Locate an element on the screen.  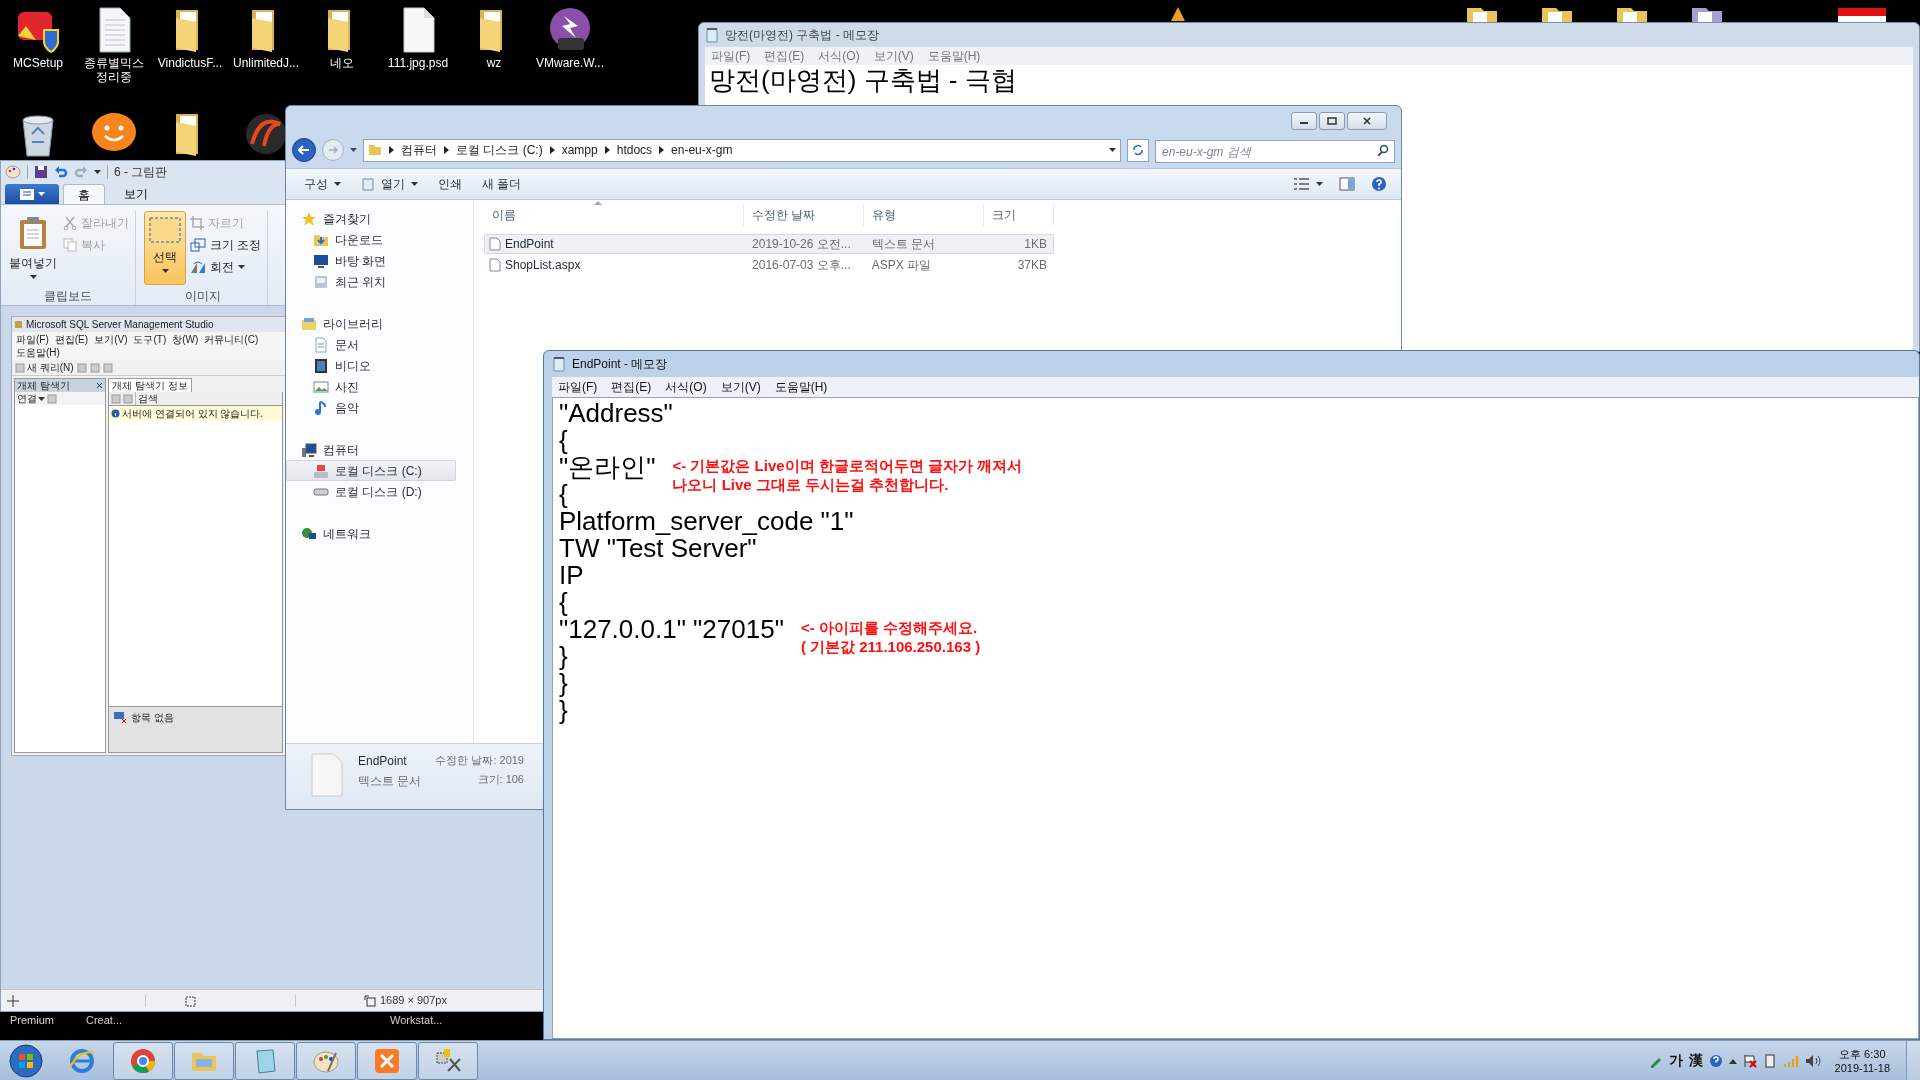
nav-item: 네트워크 is located at coordinates (371, 533).